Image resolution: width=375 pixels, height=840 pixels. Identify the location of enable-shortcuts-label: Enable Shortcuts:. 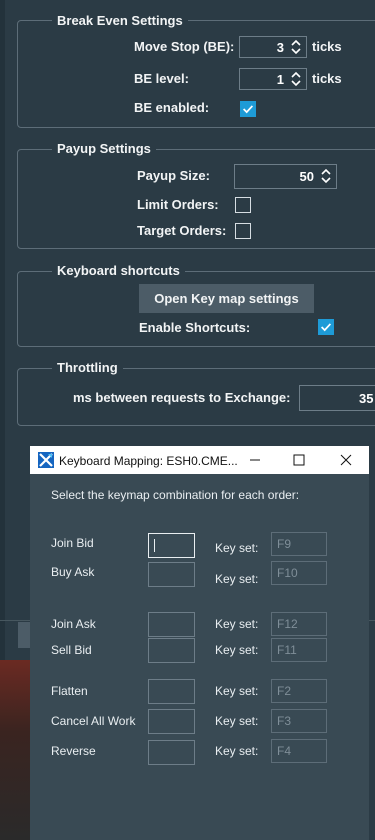
(195, 327).